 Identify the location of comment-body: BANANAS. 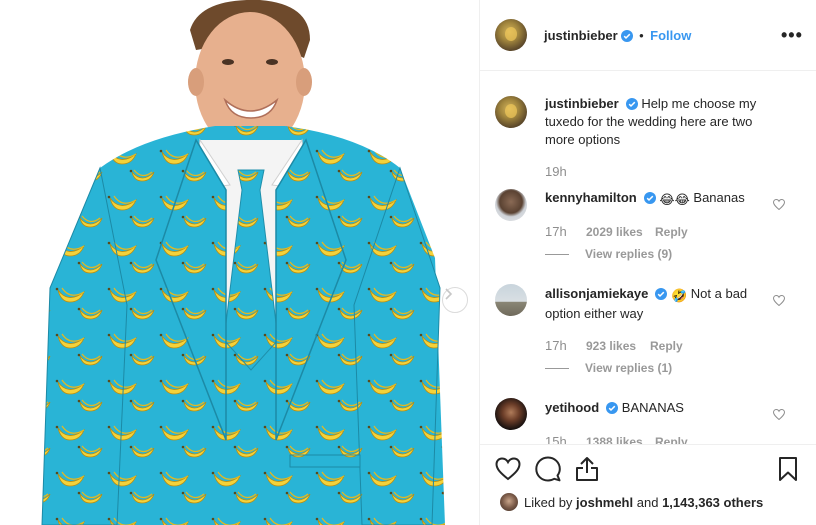
(652, 407).